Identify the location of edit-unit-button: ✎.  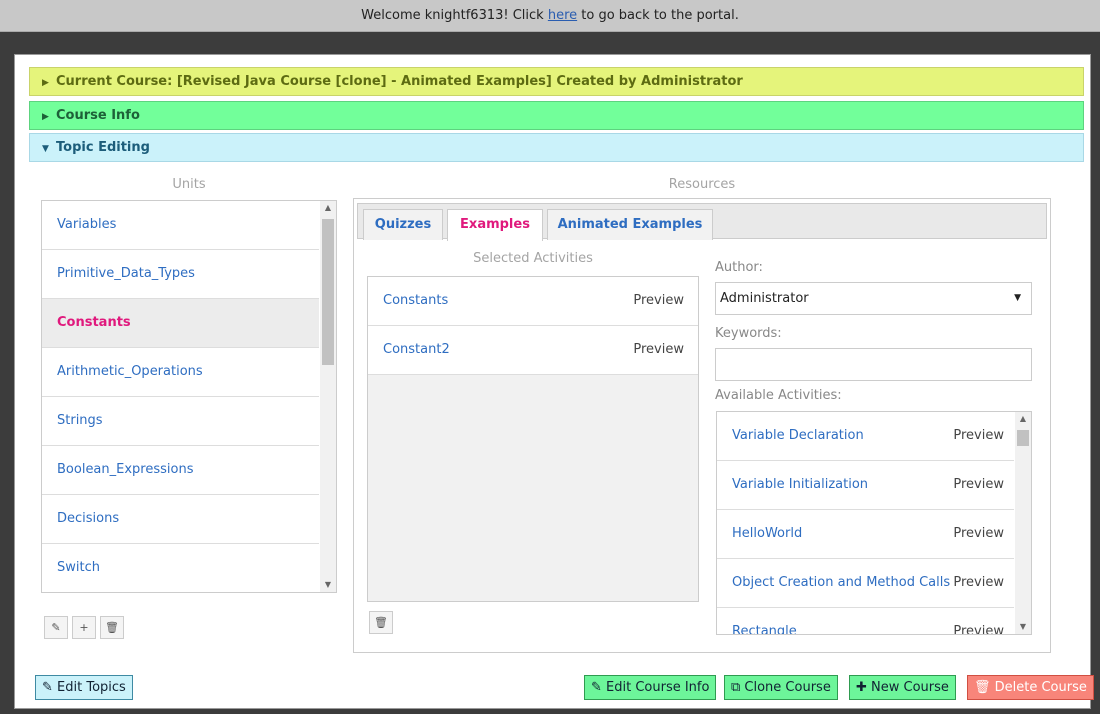
(56, 627).